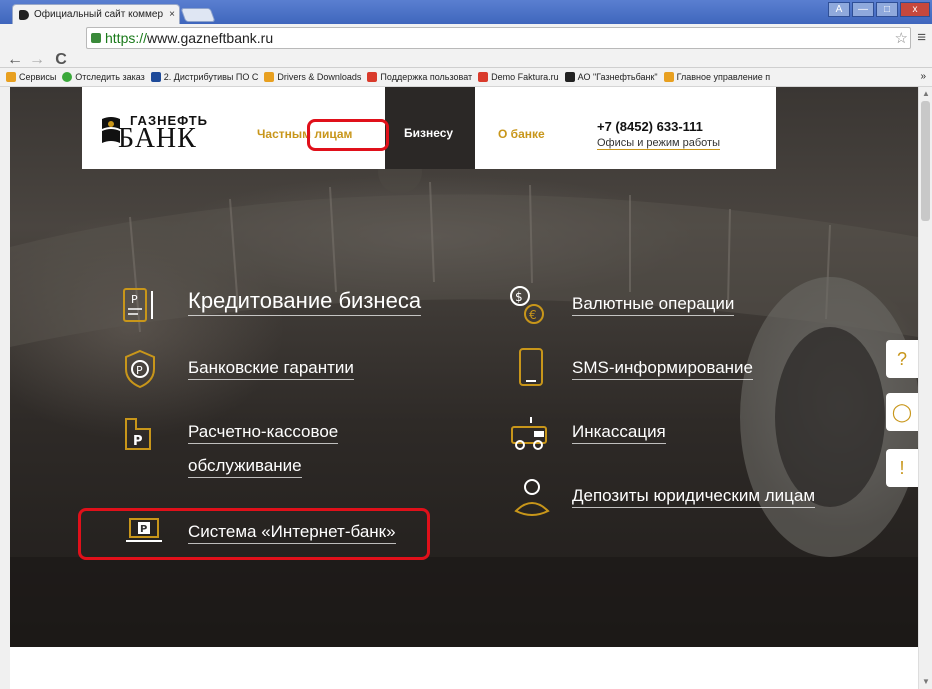 The width and height of the screenshot is (932, 689). What do you see at coordinates (38, 77) in the screenshot?
I see `bookmark-label: Сервисы` at bounding box center [38, 77].